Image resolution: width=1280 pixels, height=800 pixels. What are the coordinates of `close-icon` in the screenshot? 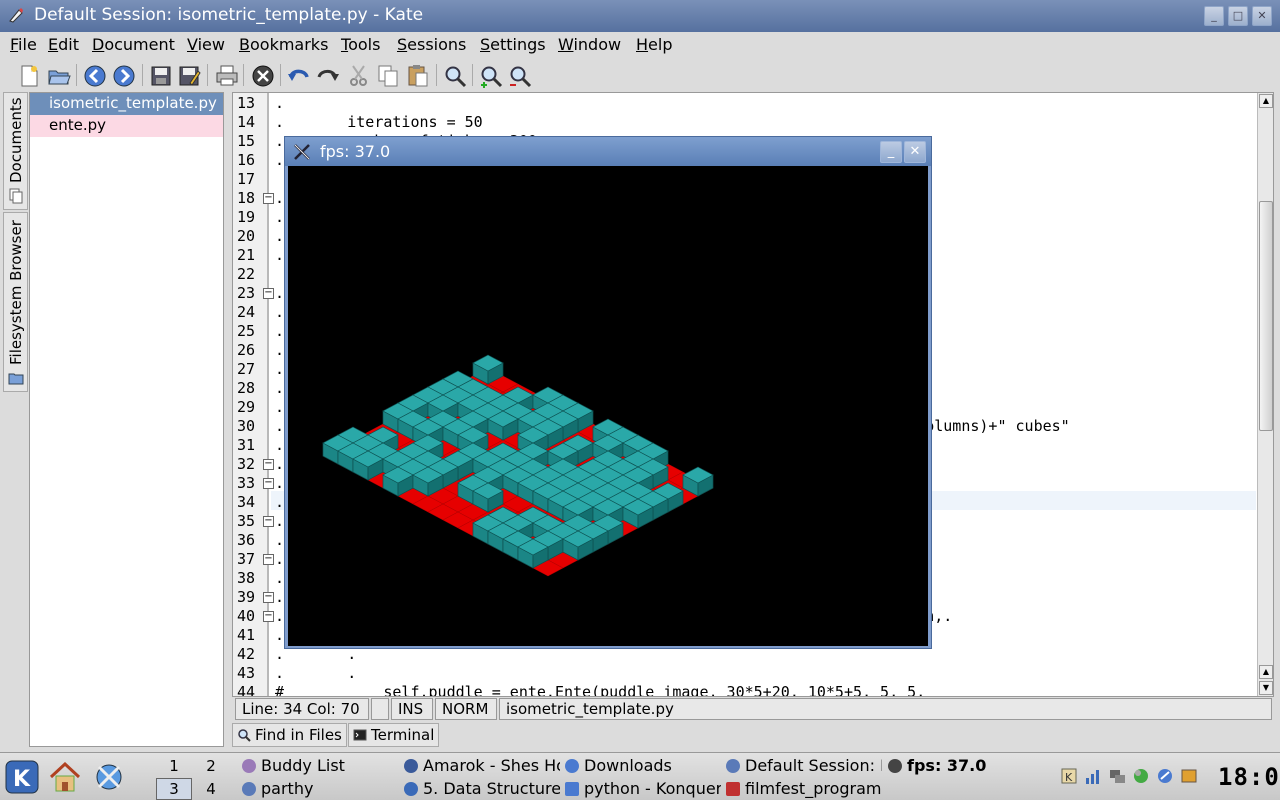 It's located at (263, 76).